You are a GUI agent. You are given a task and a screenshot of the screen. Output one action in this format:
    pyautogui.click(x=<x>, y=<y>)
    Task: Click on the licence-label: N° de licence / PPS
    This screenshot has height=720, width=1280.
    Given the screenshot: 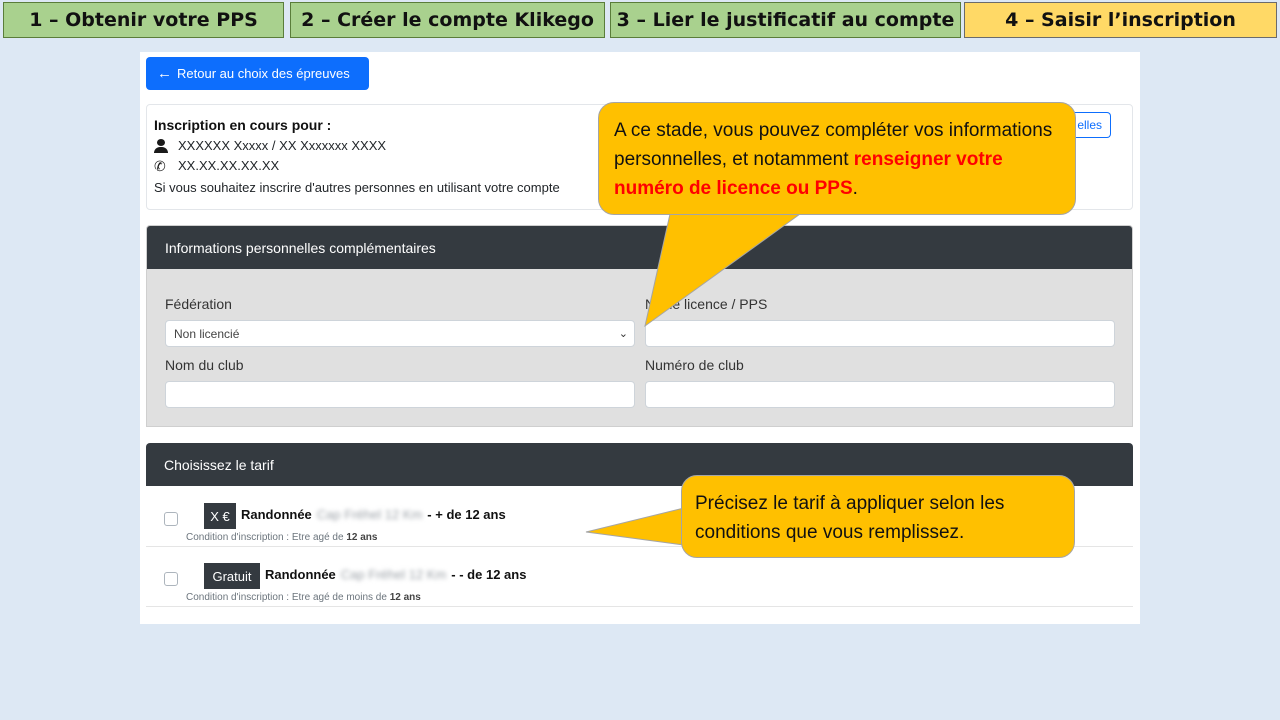 What is the action you would take?
    pyautogui.click(x=706, y=304)
    